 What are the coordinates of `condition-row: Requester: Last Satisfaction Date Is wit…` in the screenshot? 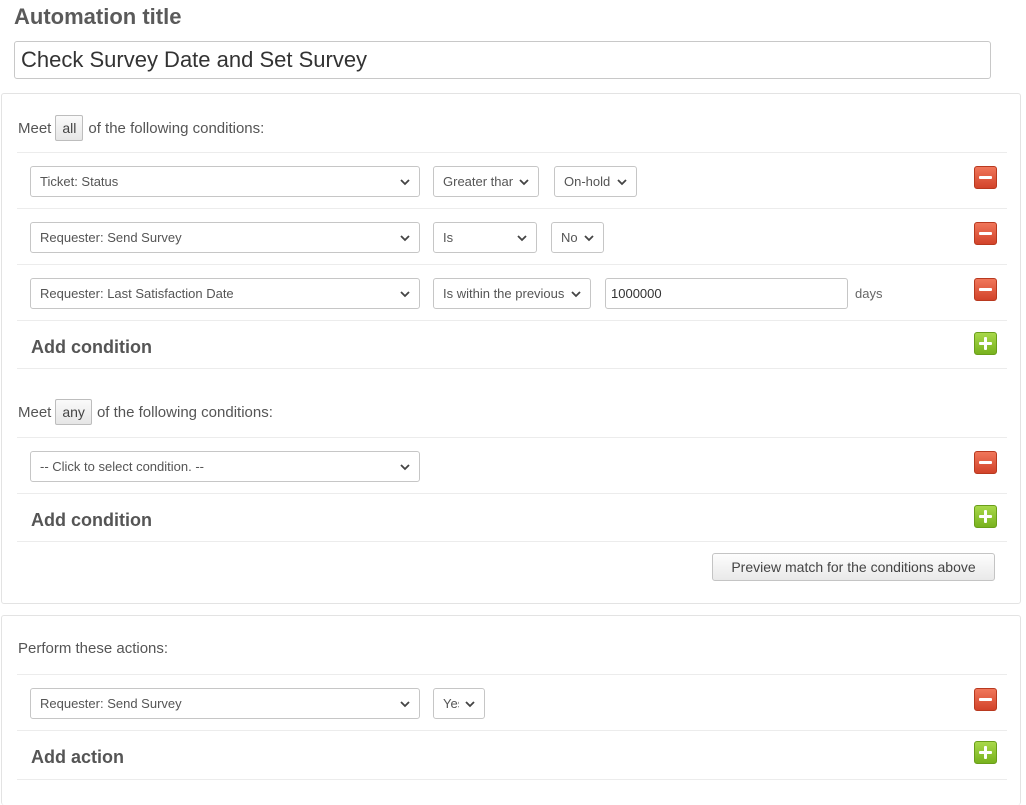 It's located at (512, 292).